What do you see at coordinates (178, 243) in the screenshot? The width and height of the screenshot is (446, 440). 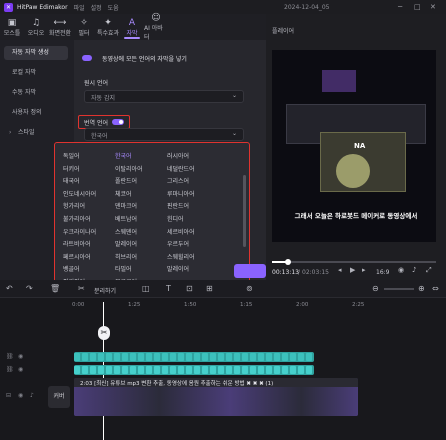 I see `language-option: 우르두어` at bounding box center [178, 243].